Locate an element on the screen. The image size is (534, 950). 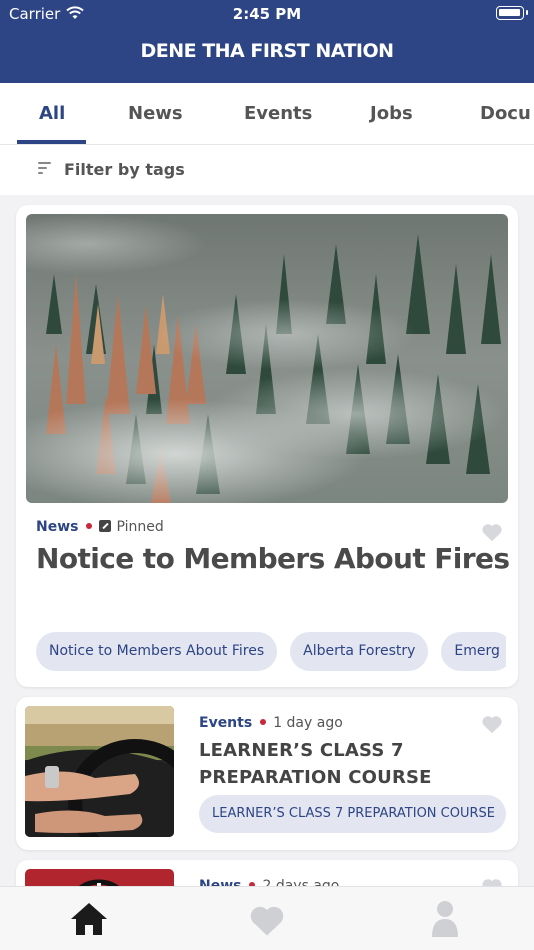
bottom-tab-bar is located at coordinates (267, 918).